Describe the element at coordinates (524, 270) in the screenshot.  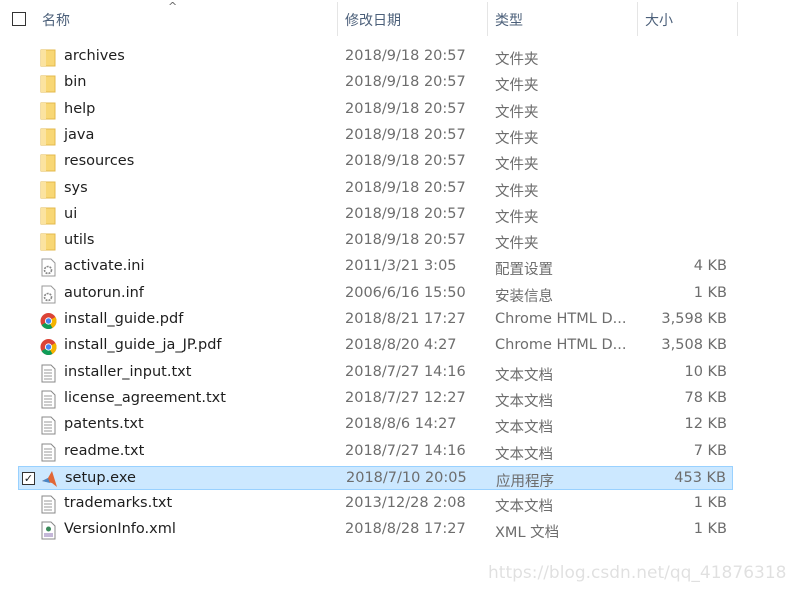
I see `file-type: 配置设置` at that location.